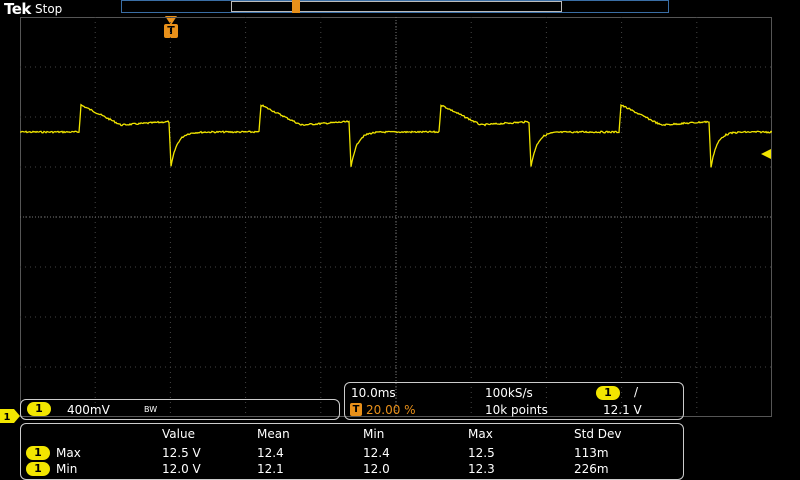 Image resolution: width=800 pixels, height=480 pixels. I want to click on measurement-max: 12.3, so click(481, 469).